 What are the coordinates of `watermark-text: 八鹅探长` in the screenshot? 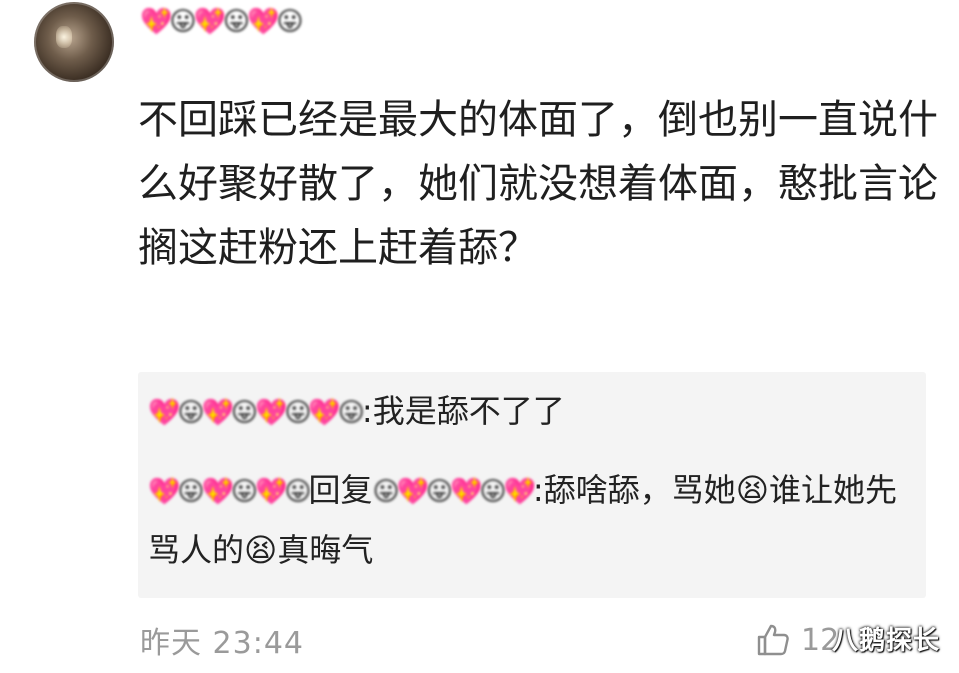 It's located at (886, 641).